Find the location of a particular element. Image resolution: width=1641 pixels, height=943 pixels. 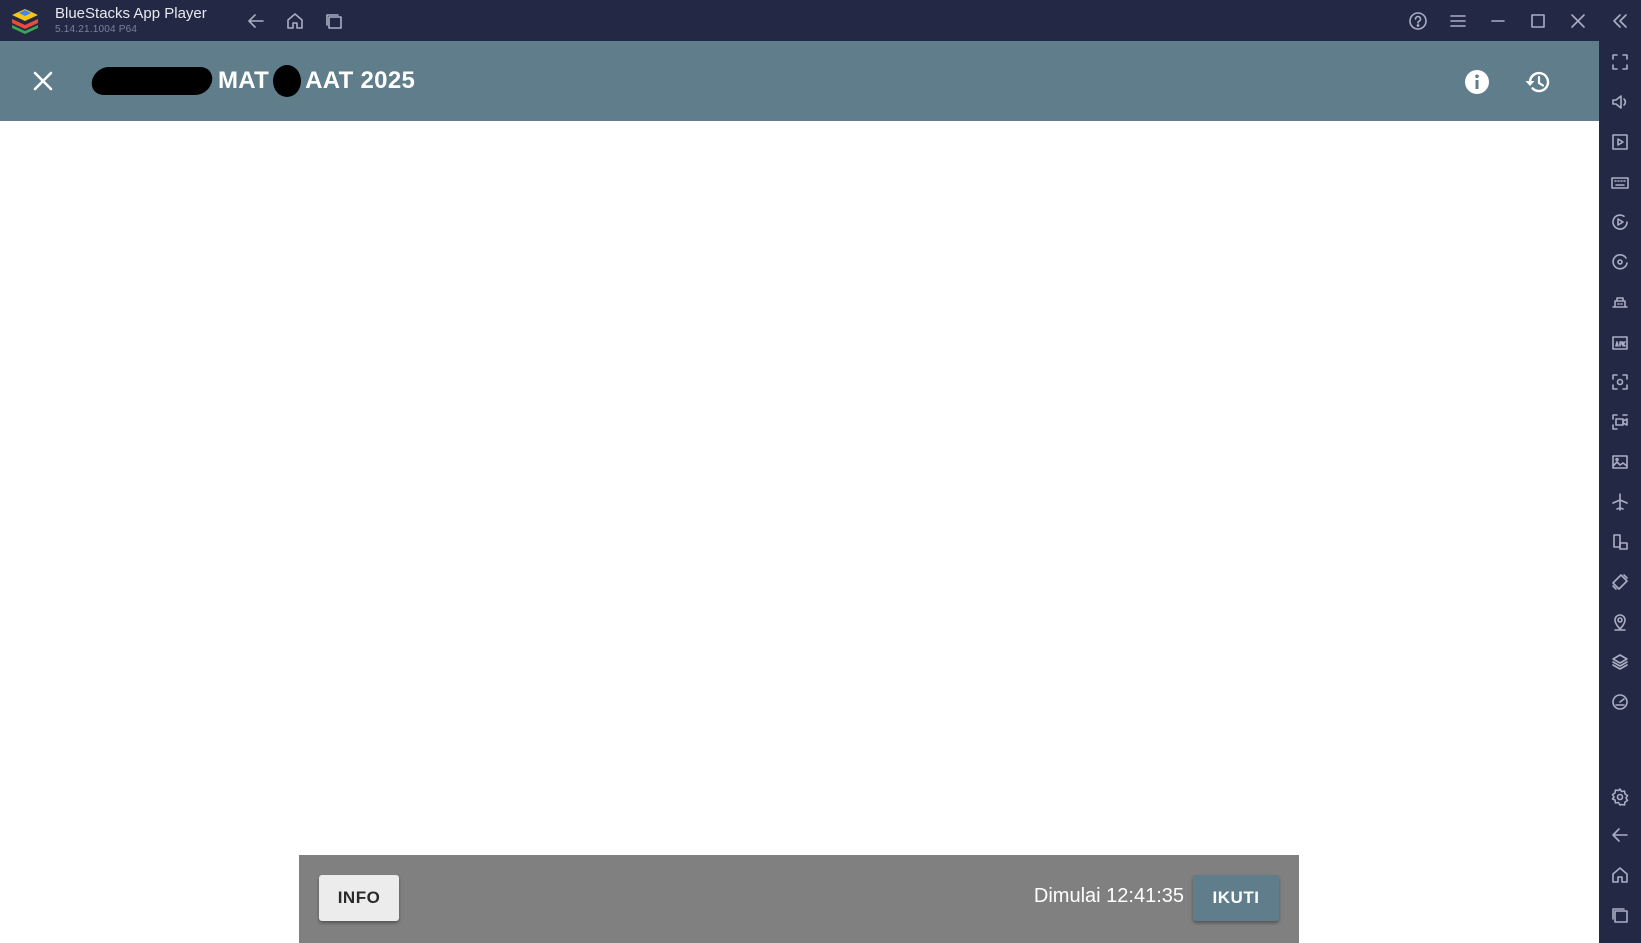

bottom-action-bar: INFO Dimulai 12:41:35 IKUTI is located at coordinates (799, 899).